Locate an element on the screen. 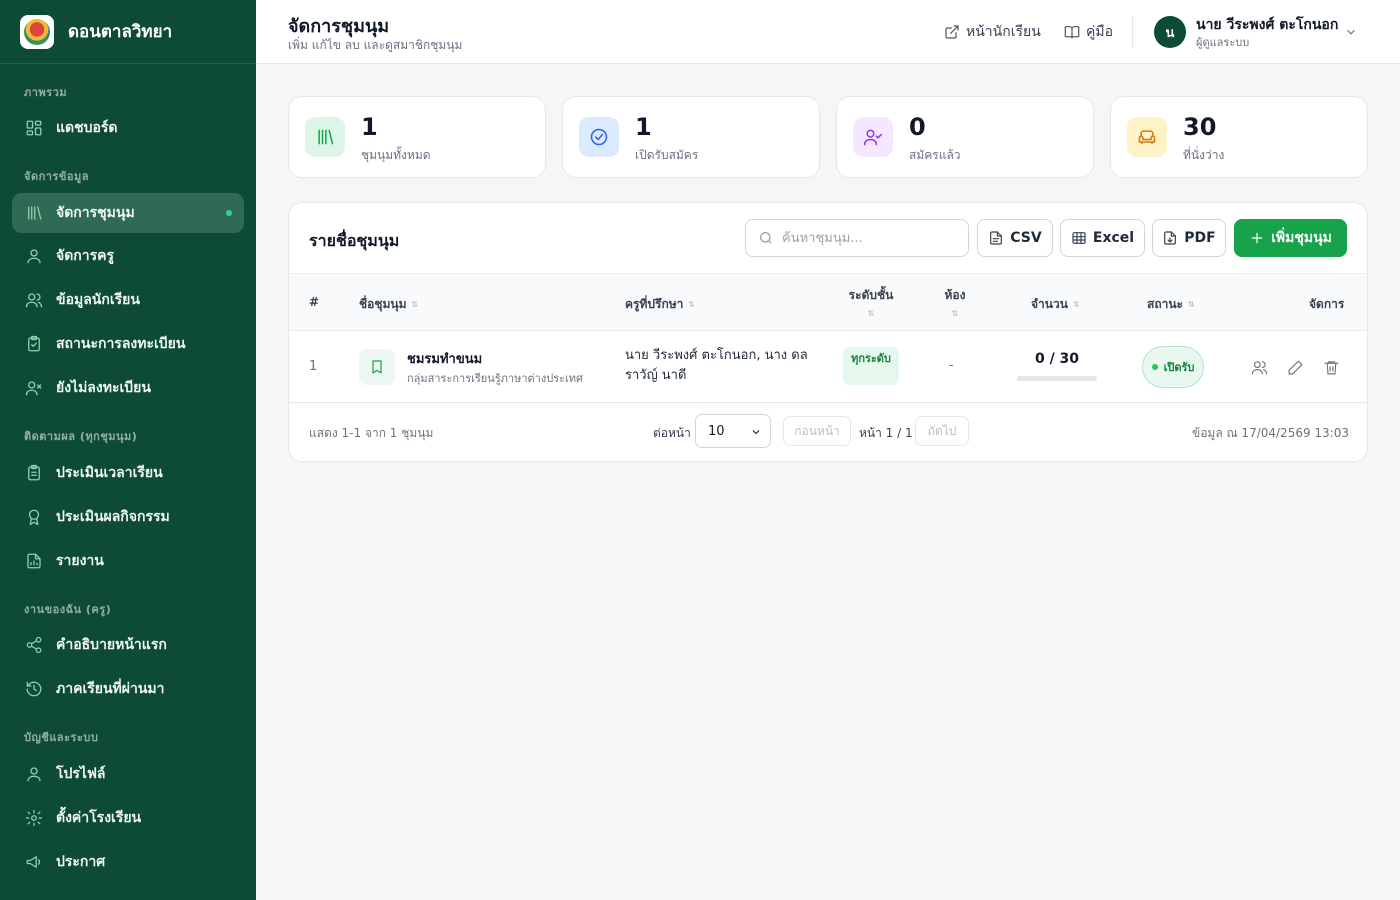 The width and height of the screenshot is (1400, 900). per-page-select: 10 is located at coordinates (733, 431).